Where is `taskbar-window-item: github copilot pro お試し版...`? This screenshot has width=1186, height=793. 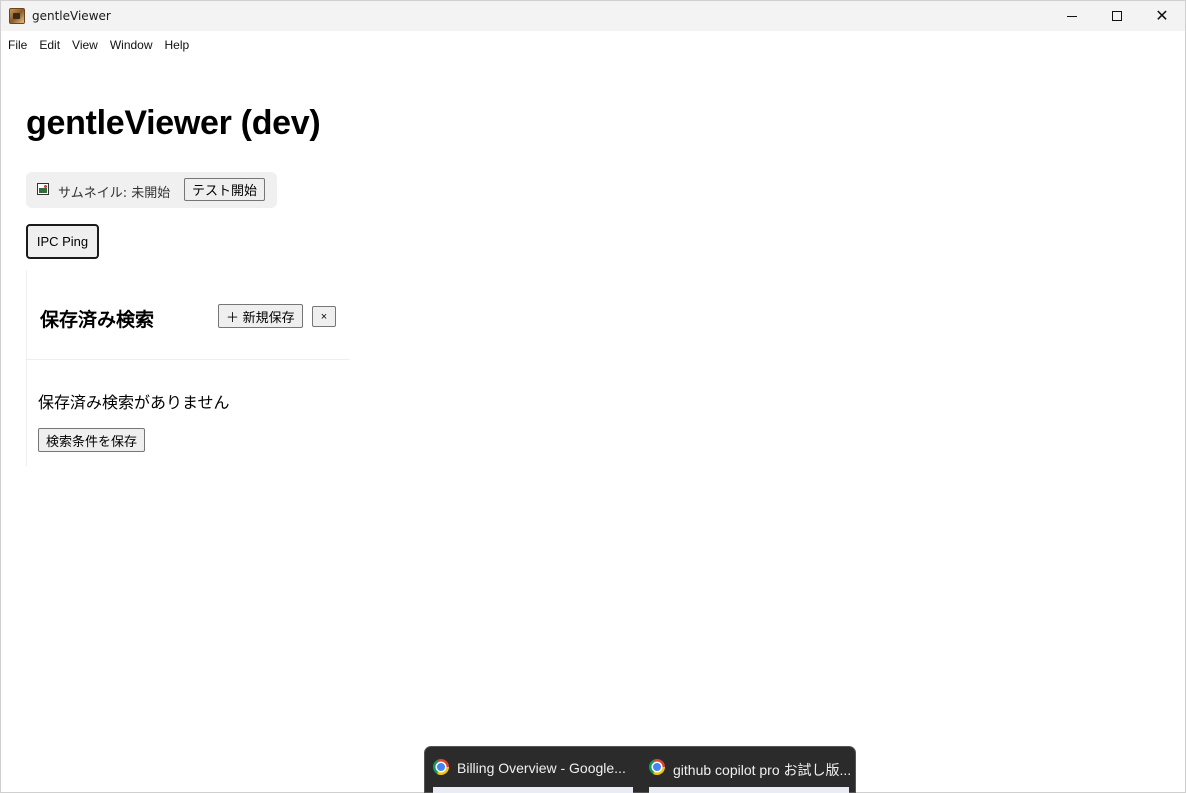 taskbar-window-item: github copilot pro お試し版... is located at coordinates (752, 770).